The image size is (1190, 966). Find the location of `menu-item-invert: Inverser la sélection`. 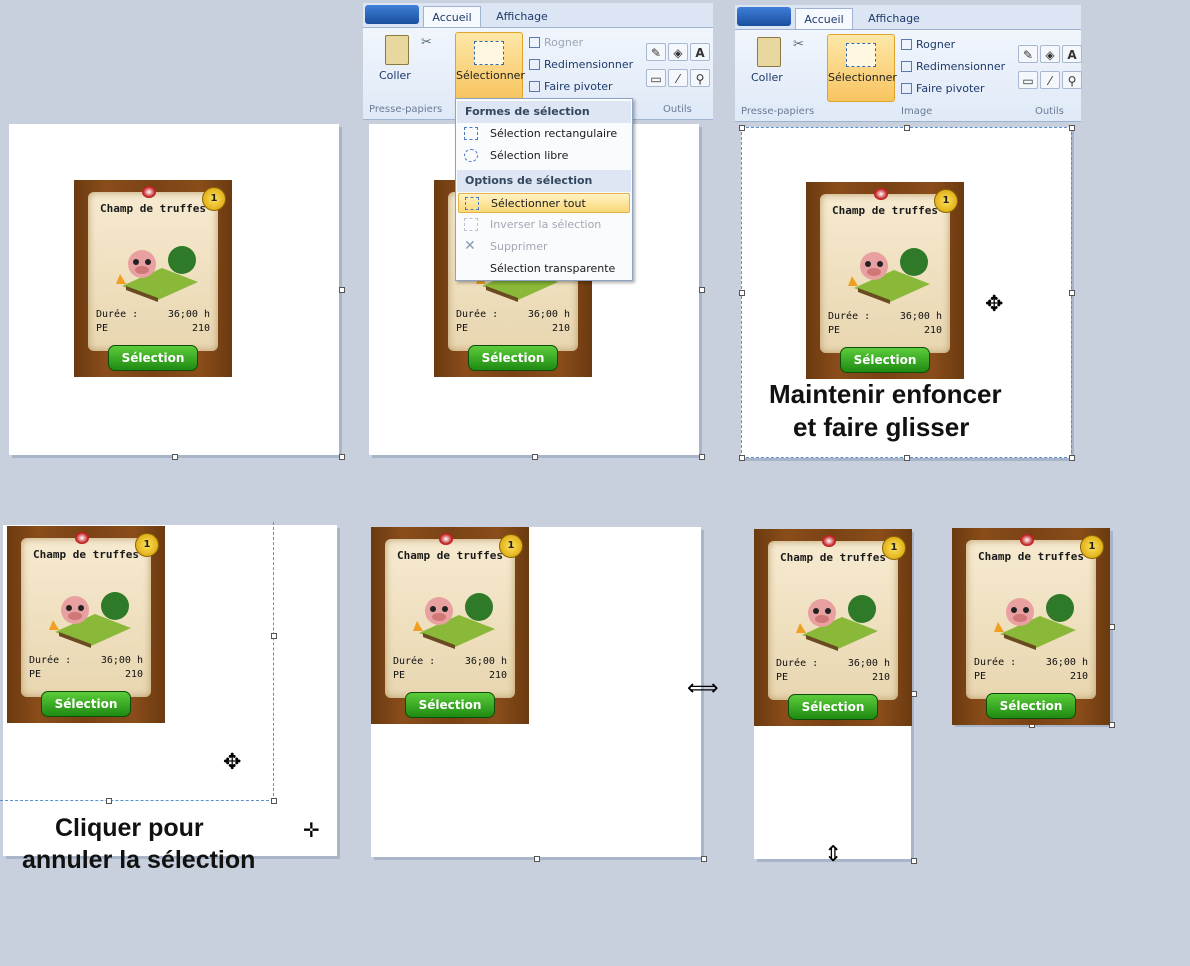

menu-item-invert: Inverser la sélection is located at coordinates (544, 225).